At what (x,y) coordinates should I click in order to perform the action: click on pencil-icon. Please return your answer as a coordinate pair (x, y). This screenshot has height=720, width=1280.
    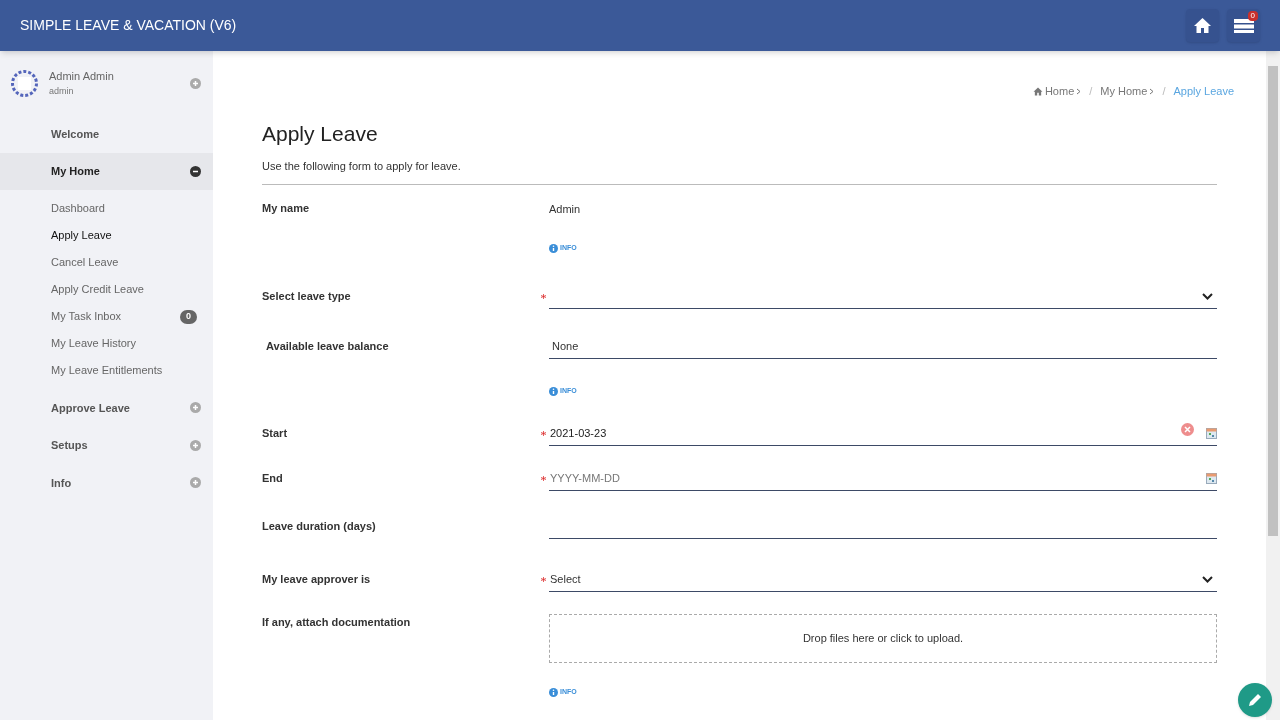
    Looking at the image, I should click on (1255, 700).